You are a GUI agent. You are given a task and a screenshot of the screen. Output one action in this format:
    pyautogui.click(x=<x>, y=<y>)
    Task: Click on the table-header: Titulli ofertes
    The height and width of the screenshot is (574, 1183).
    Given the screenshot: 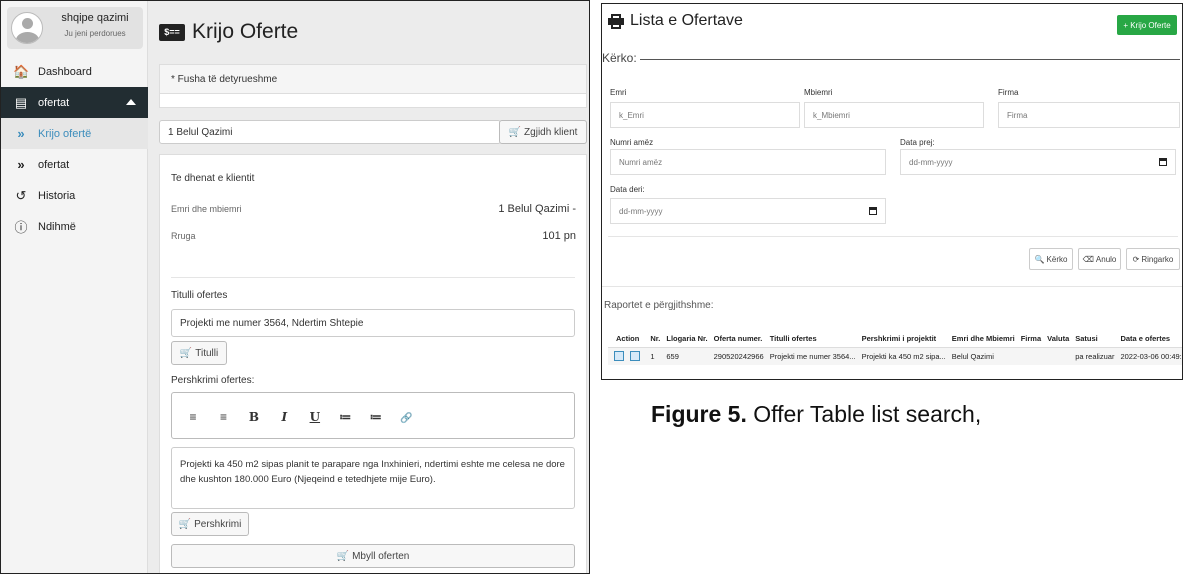 What is the action you would take?
    pyautogui.click(x=813, y=339)
    